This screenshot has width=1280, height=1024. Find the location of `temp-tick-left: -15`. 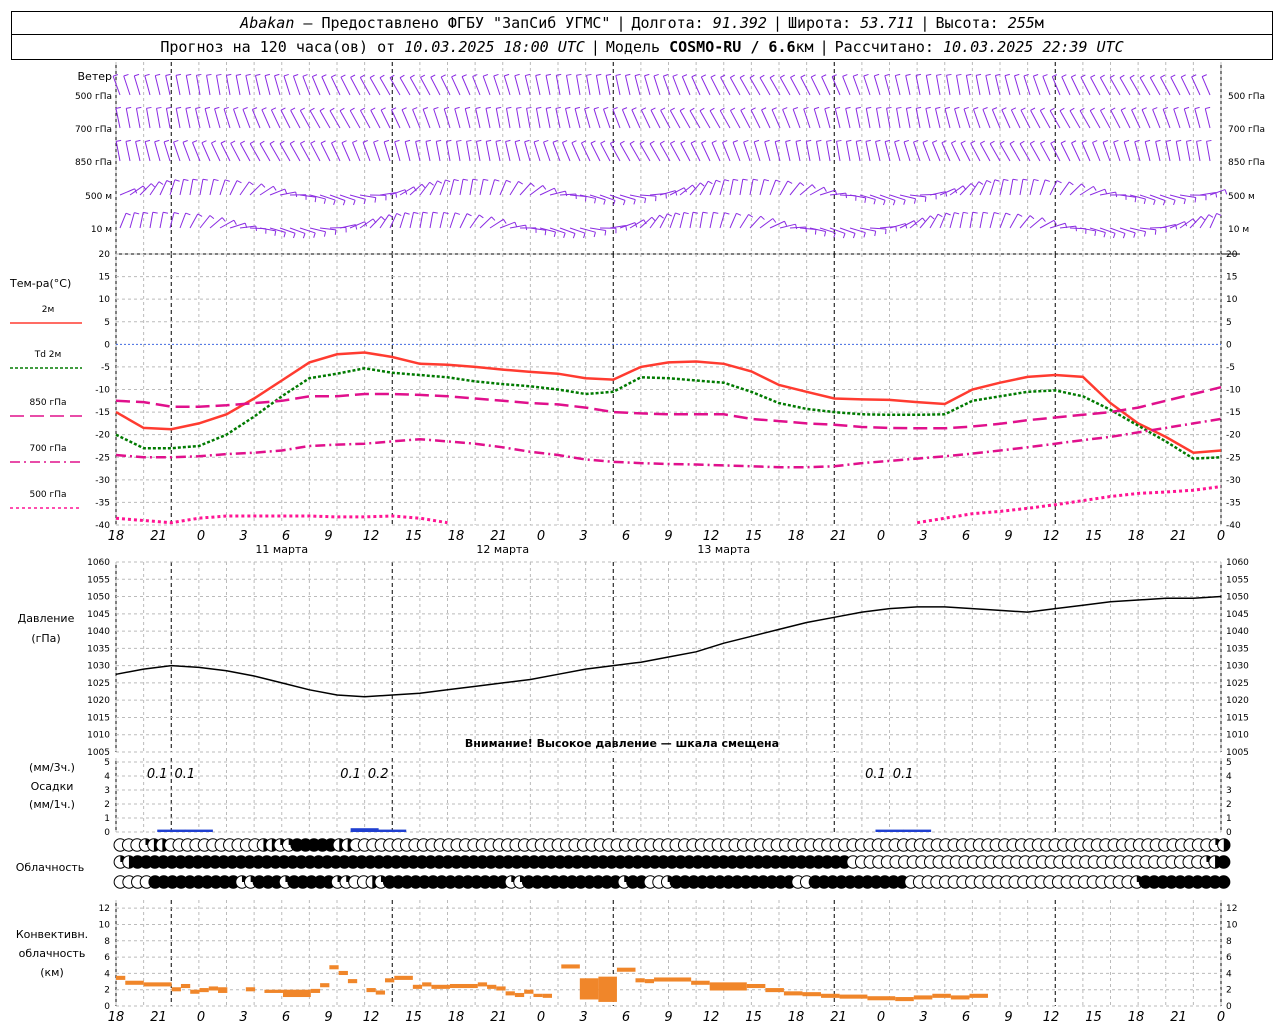

temp-tick-left: -15 is located at coordinates (102, 413).